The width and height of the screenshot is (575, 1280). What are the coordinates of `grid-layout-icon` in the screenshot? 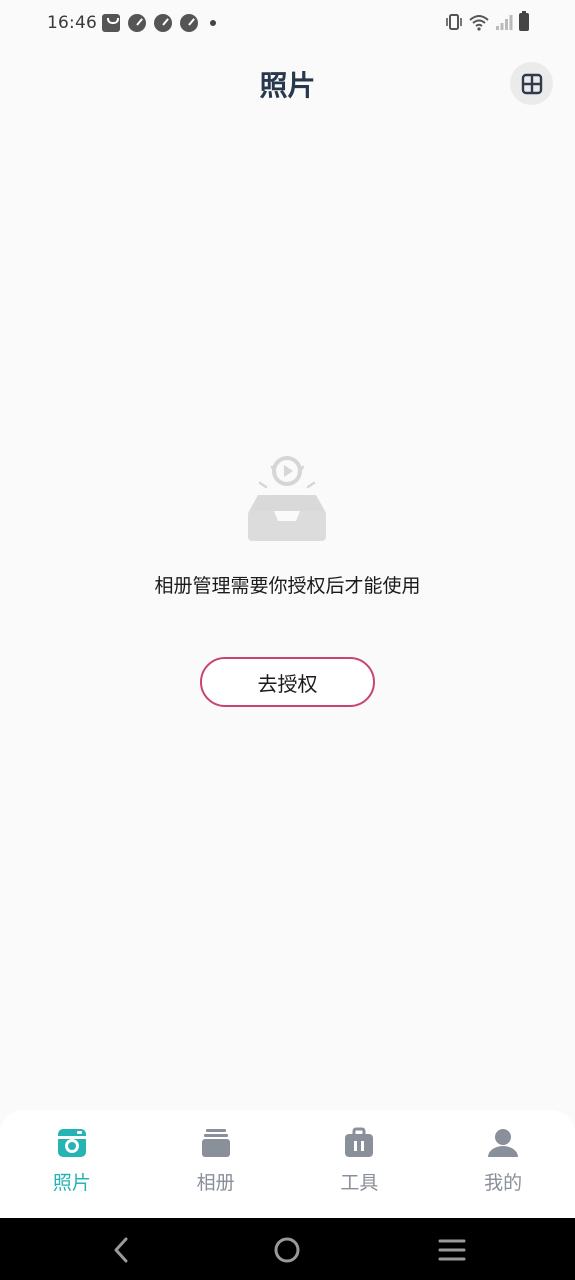 It's located at (531, 83).